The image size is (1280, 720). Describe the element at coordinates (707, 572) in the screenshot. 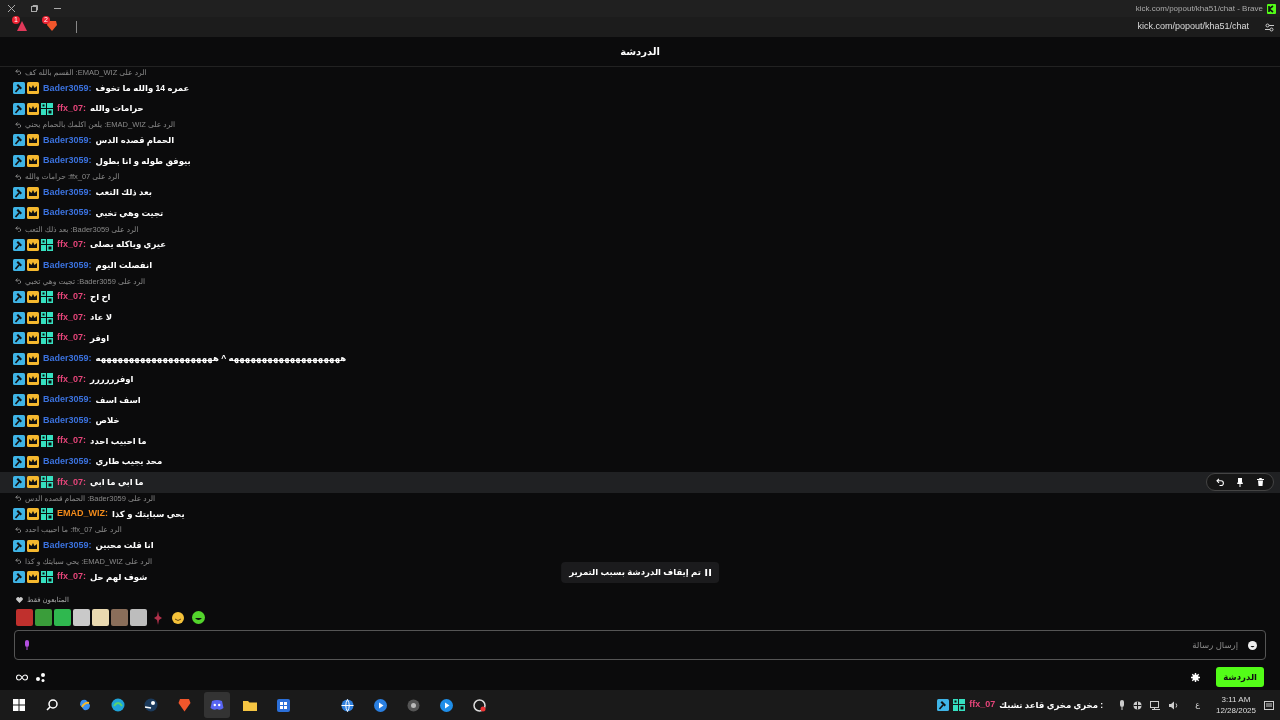

I see `pause-icon` at that location.